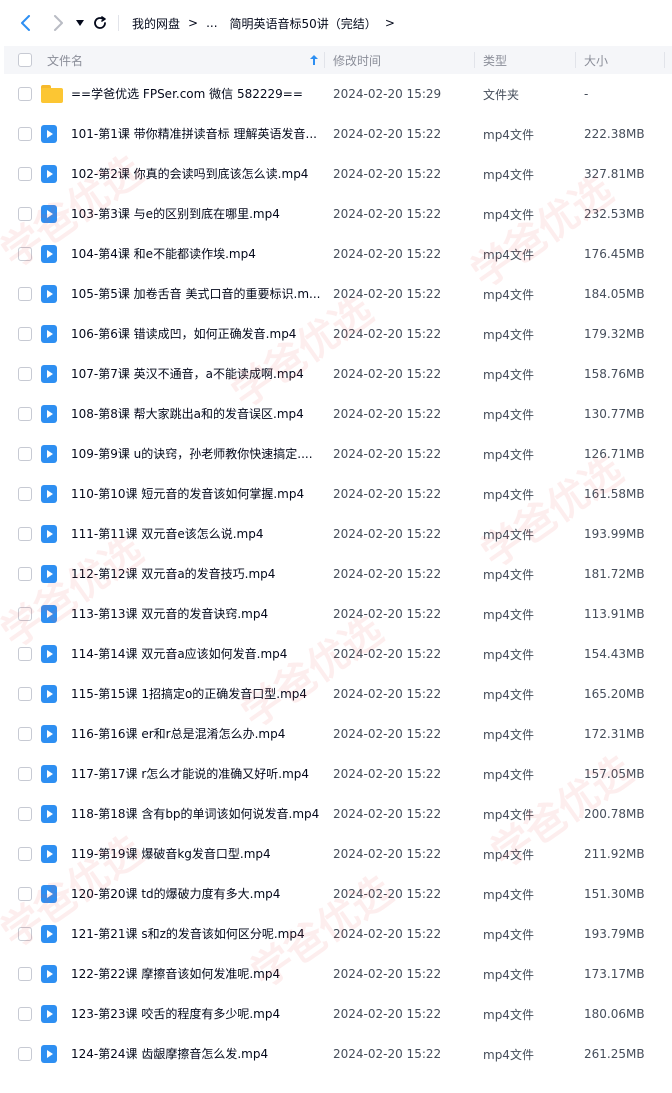 This screenshot has height=1093, width=672. Describe the element at coordinates (196, 654) in the screenshot. I see `file-name: 114-第14课 双元音a应该如何发音.mp4` at that location.